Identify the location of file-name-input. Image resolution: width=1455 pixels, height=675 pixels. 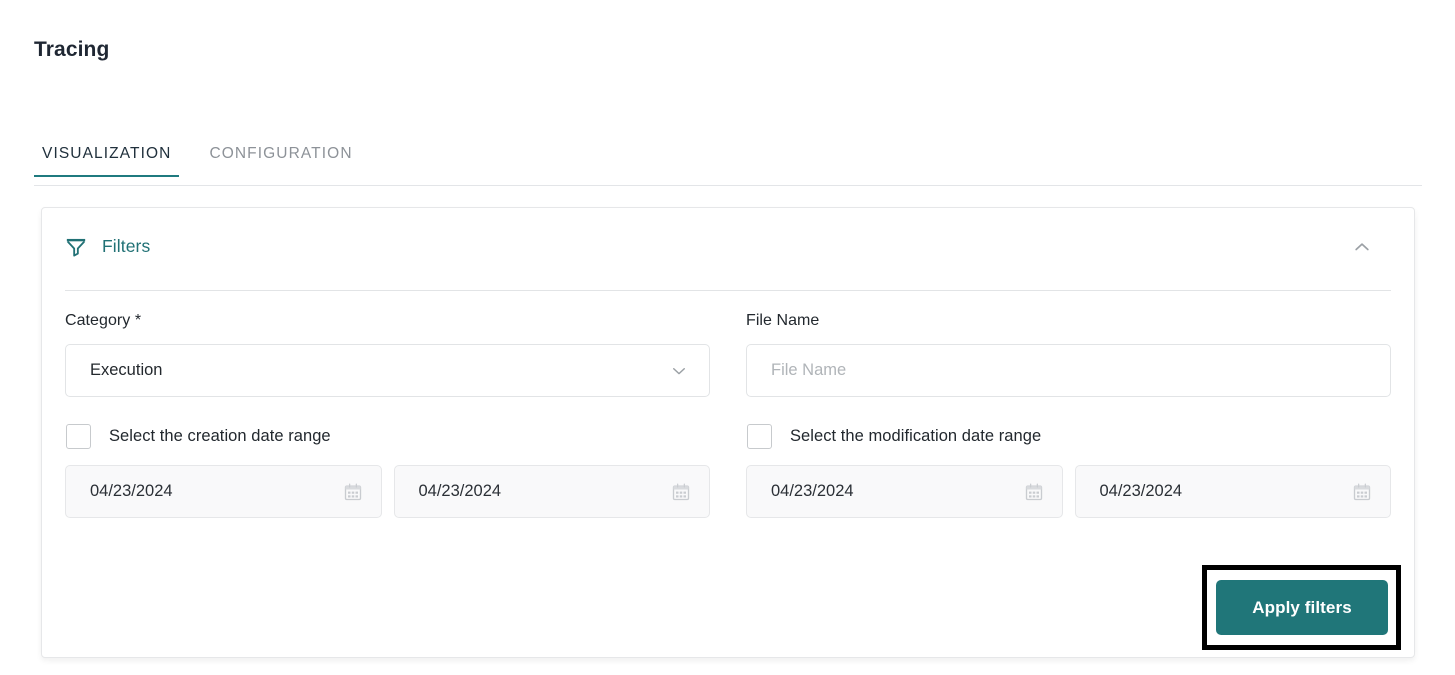
(1068, 370).